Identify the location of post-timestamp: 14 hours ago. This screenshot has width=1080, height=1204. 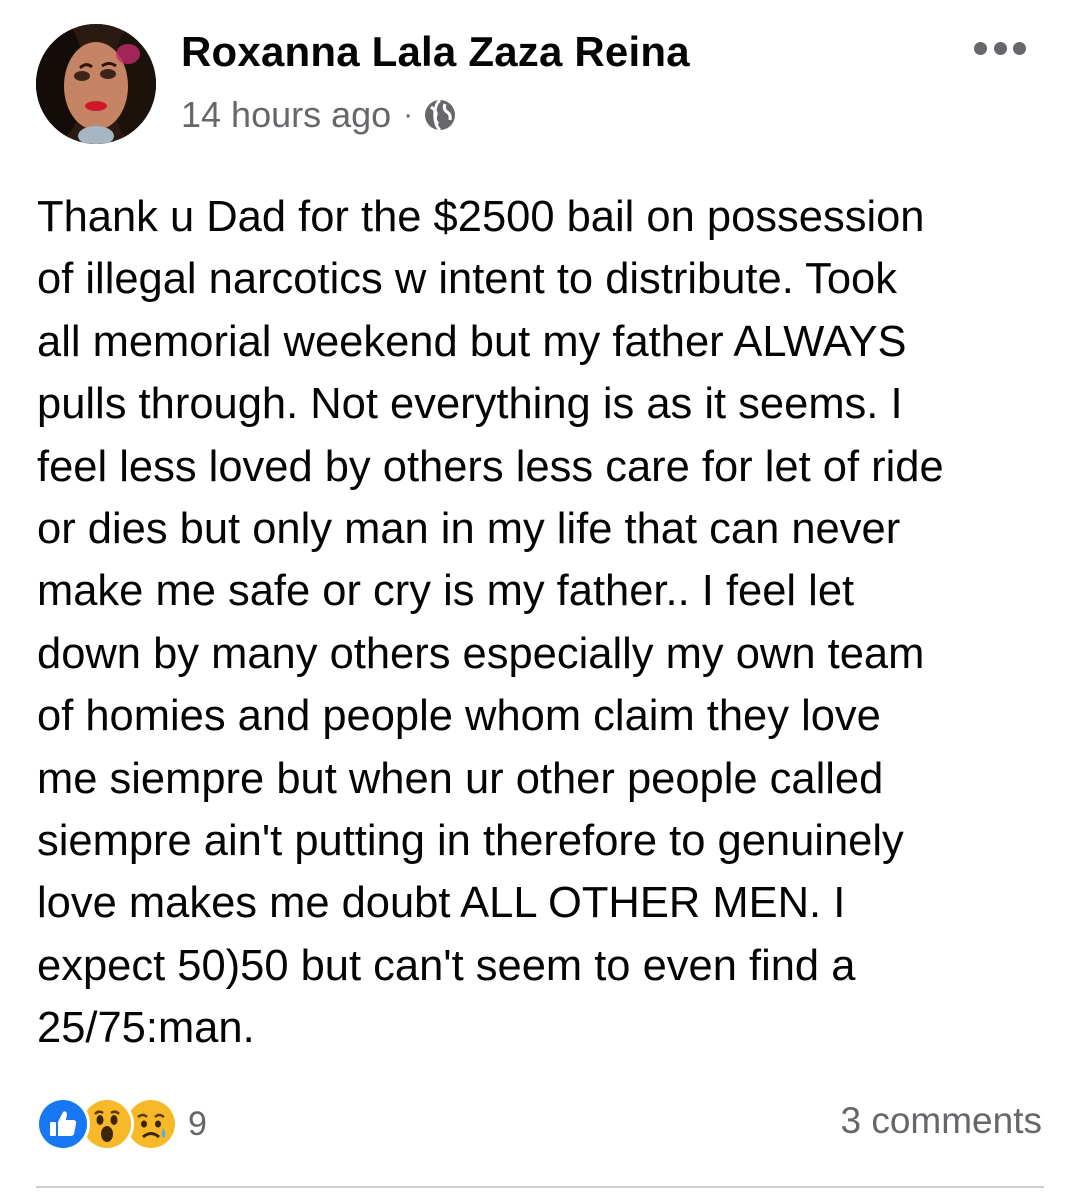
(286, 115).